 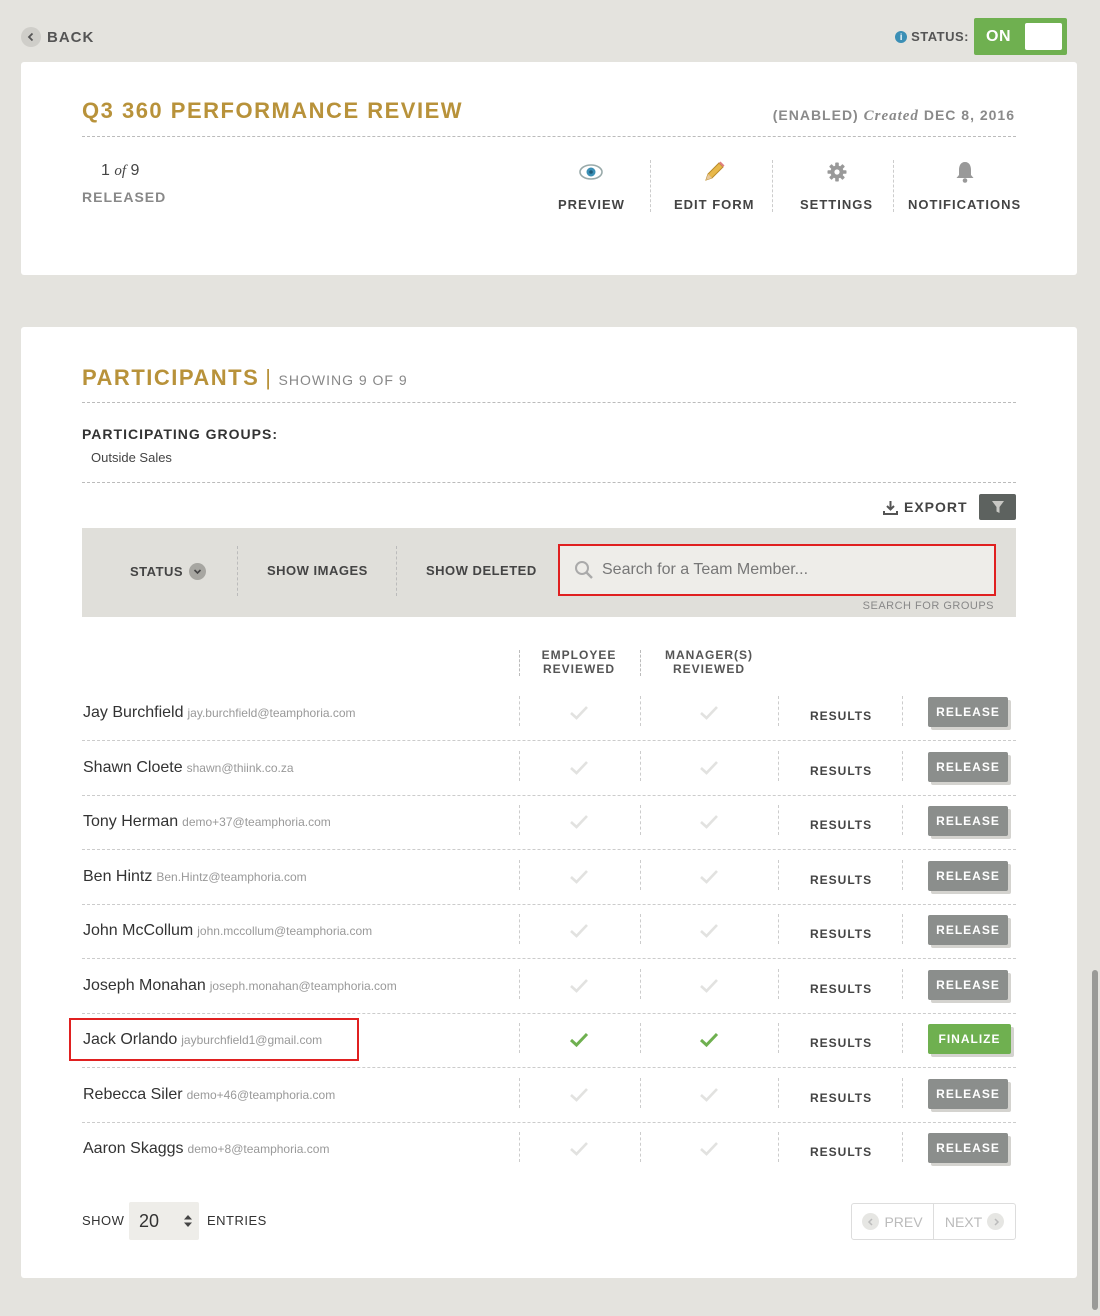 I want to click on search-for-groups-link: SEARCH FOR GROUPS, so click(x=928, y=606).